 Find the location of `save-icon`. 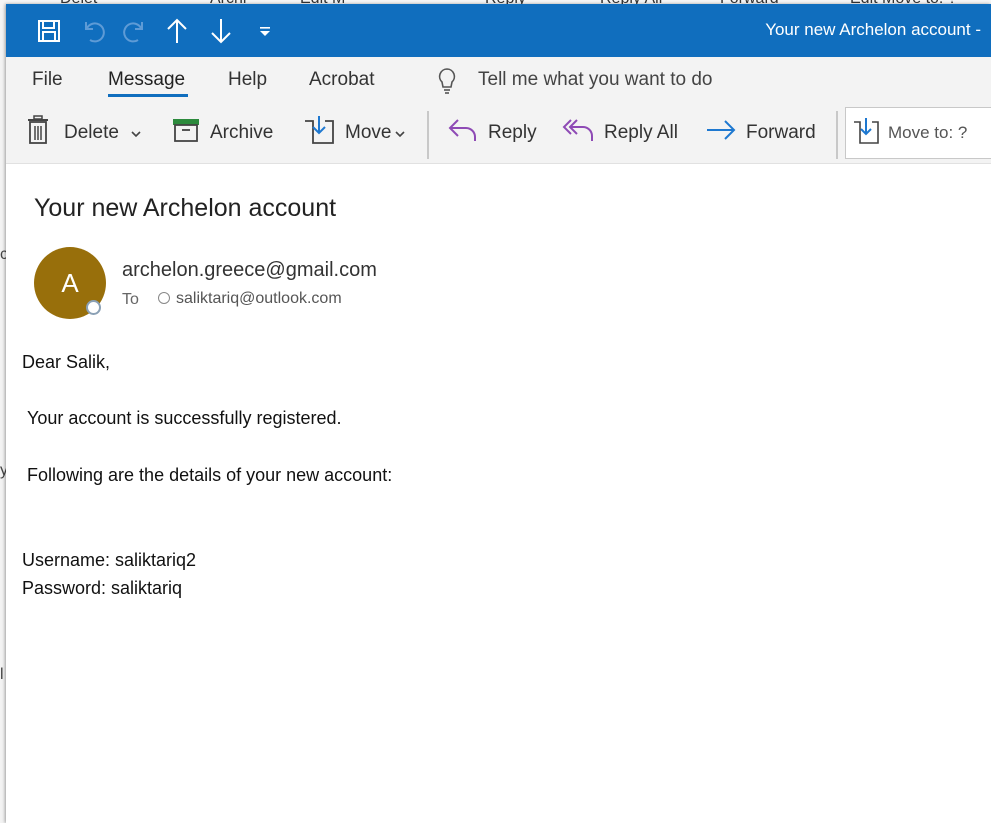

save-icon is located at coordinates (49, 31).